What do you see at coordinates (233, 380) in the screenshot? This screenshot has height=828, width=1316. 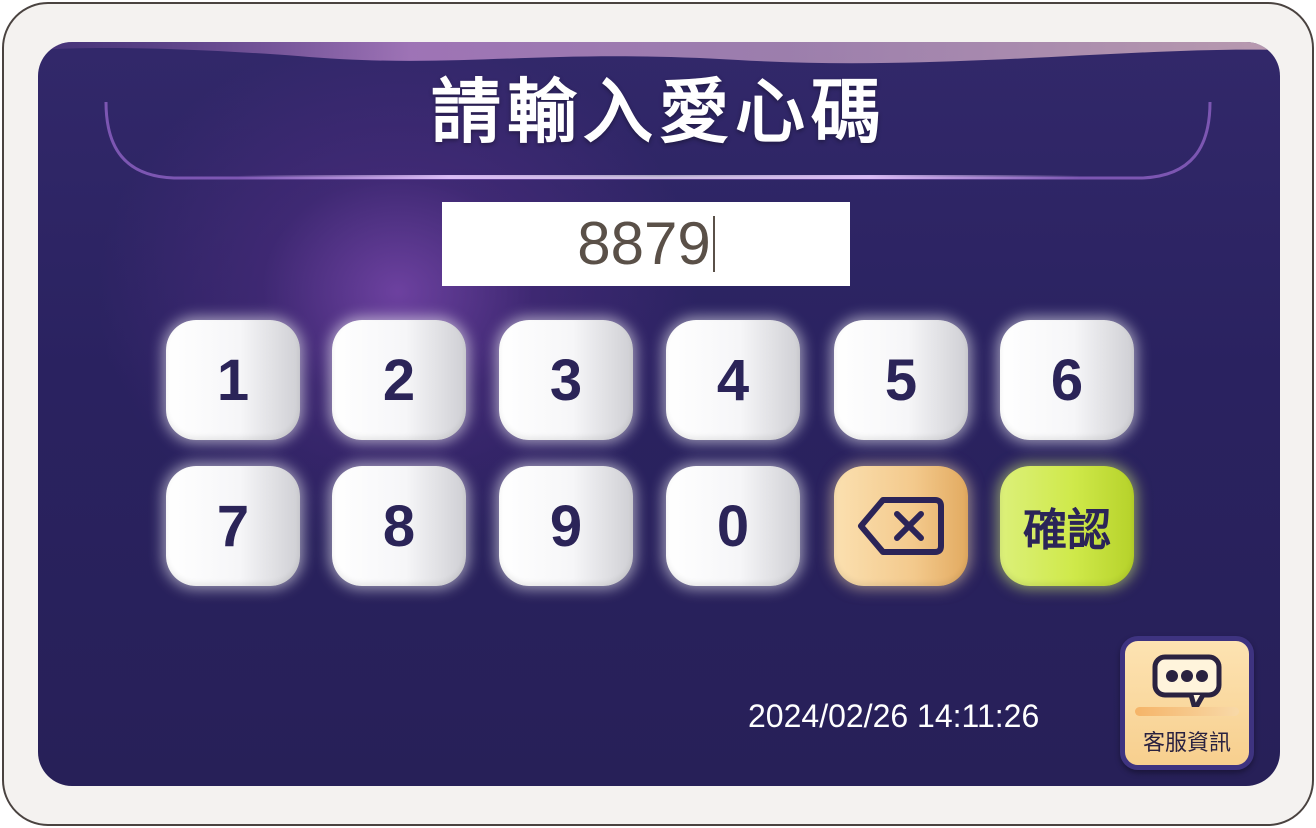 I see `key-1: 1` at bounding box center [233, 380].